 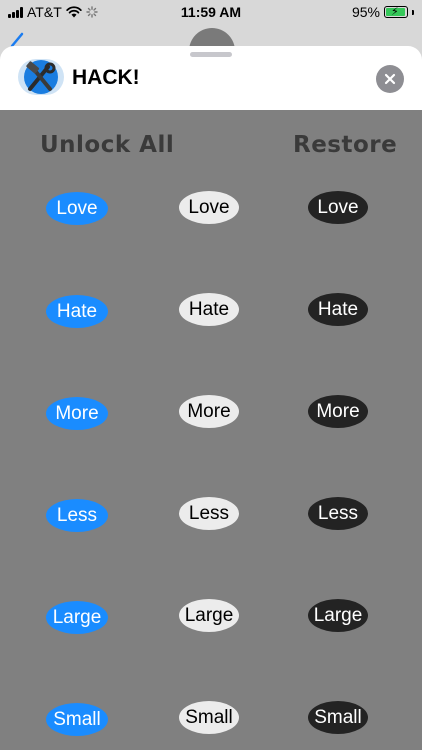 I want to click on close-icon, so click(x=390, y=79).